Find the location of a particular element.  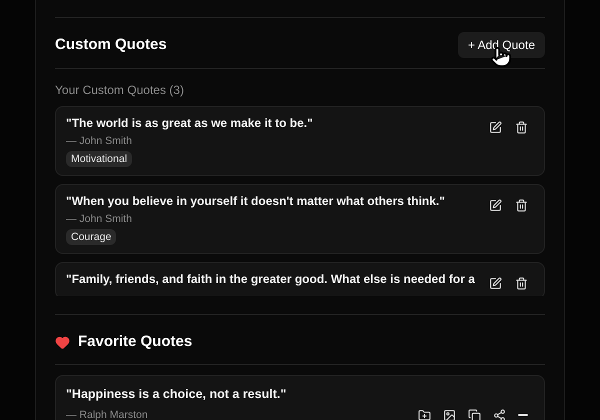

quote-text: "The world is as great as we make it to be." is located at coordinates (189, 123).